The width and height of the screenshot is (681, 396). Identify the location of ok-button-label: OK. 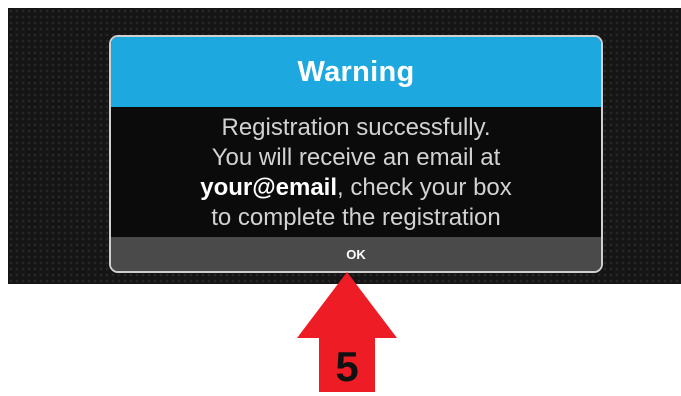
(356, 254).